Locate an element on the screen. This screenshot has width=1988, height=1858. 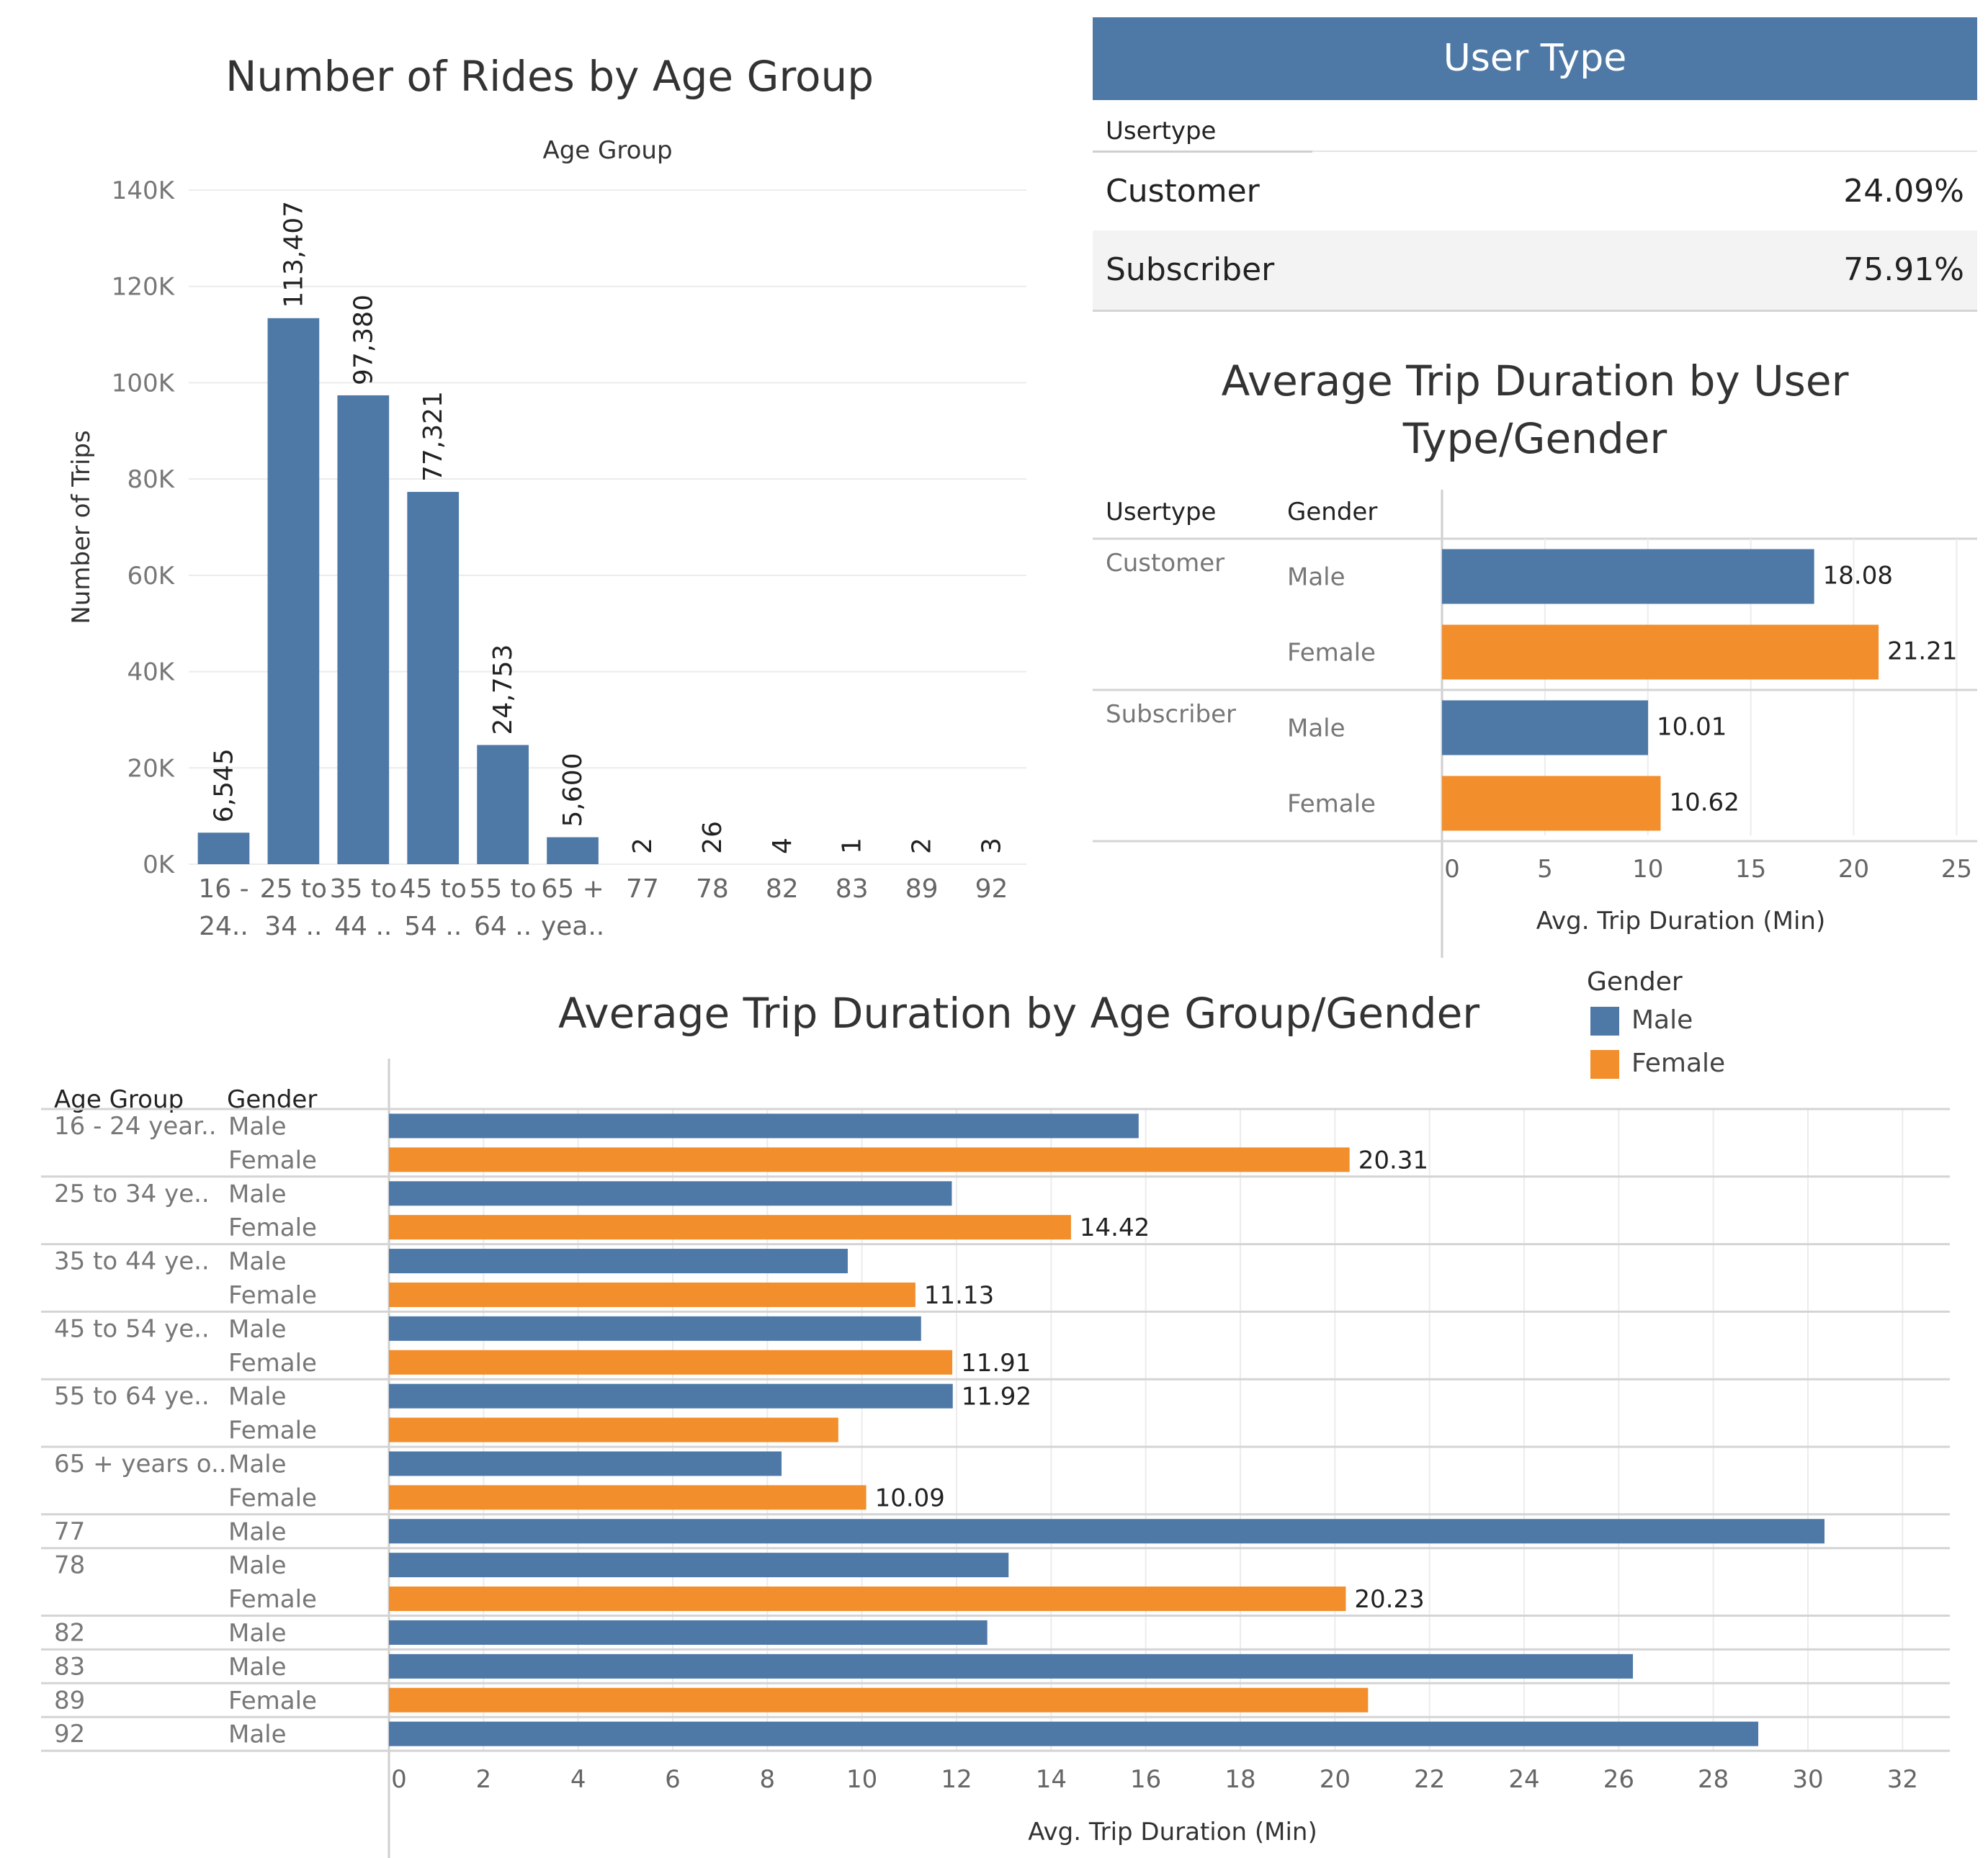
legend-male-label: Male is located at coordinates (1662, 1020).